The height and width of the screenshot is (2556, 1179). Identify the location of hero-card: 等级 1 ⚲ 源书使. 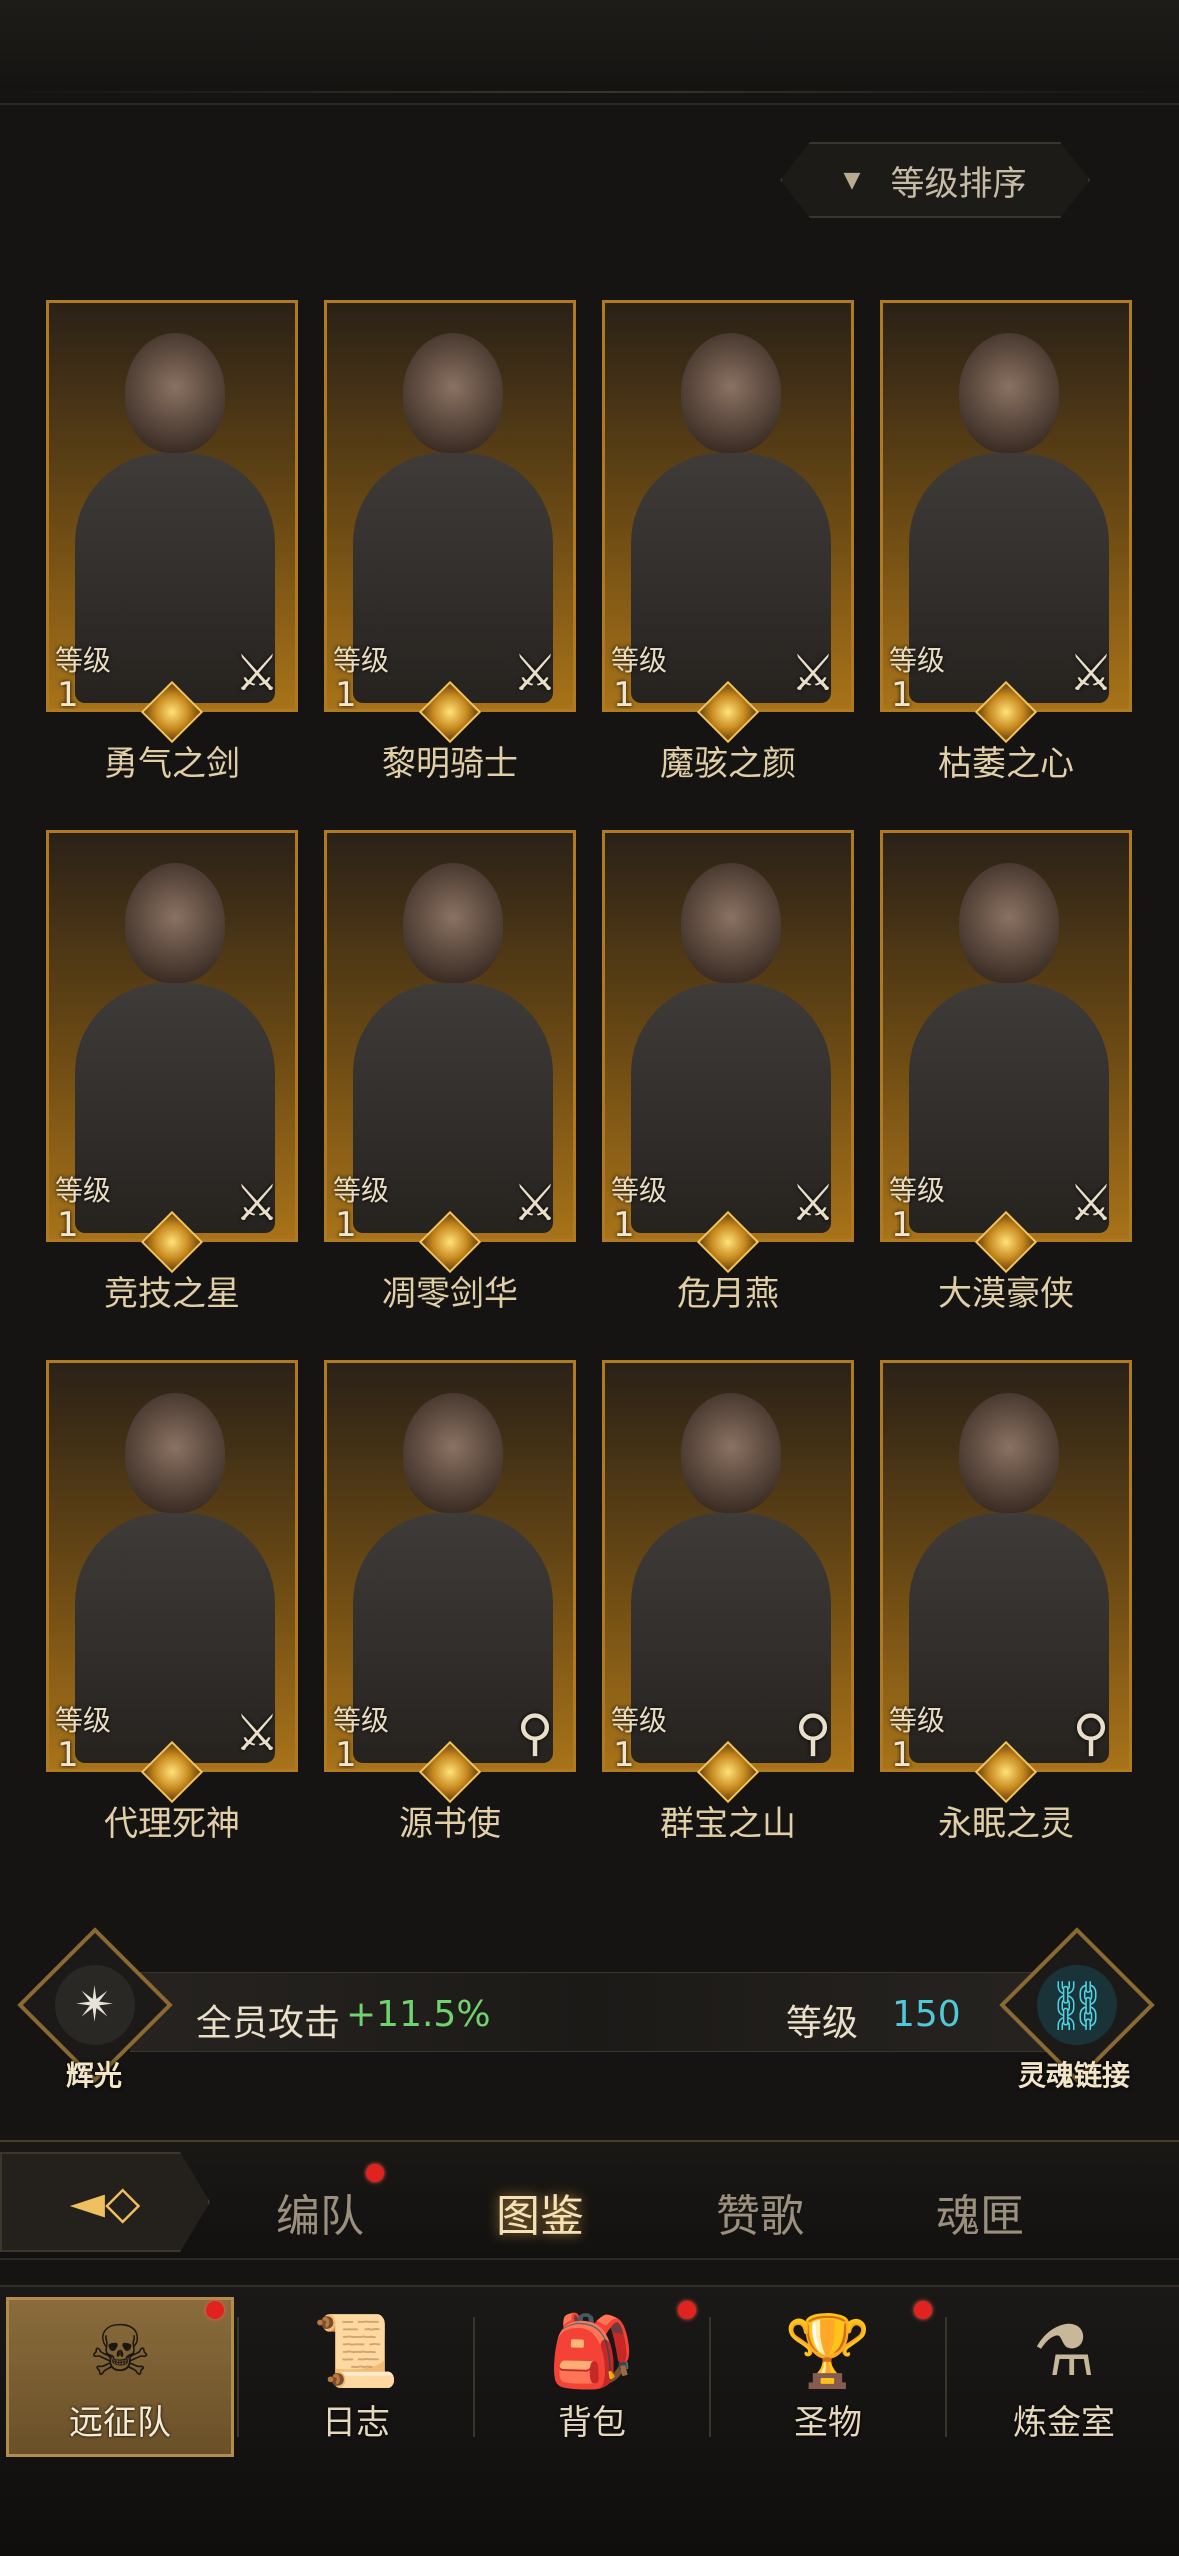
(450, 1602).